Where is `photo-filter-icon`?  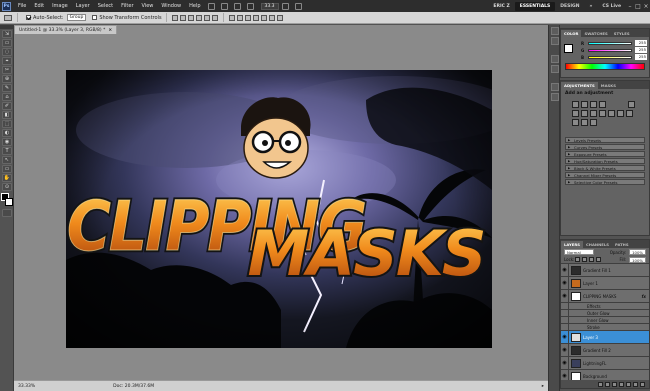 photo-filter-icon is located at coordinates (602, 113).